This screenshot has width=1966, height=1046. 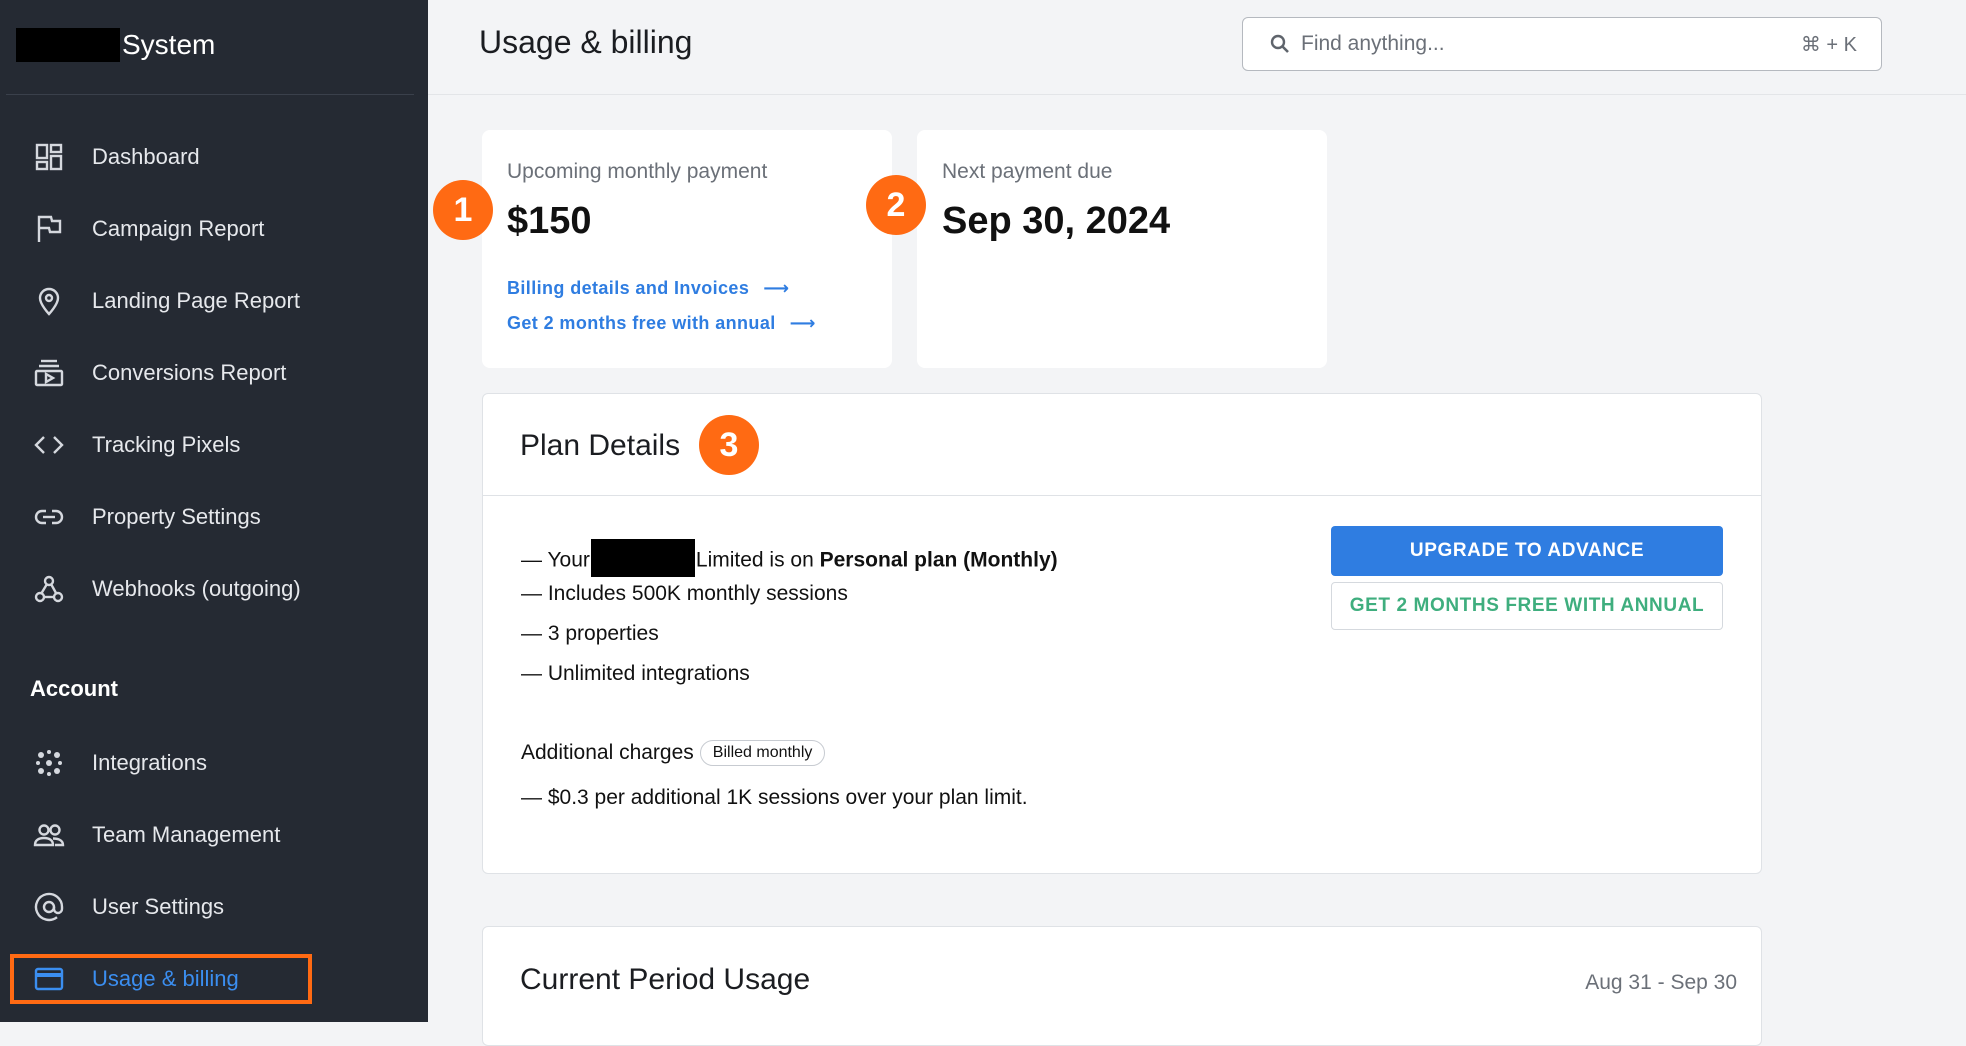 What do you see at coordinates (68, 45) in the screenshot?
I see `redacted-brand-name` at bounding box center [68, 45].